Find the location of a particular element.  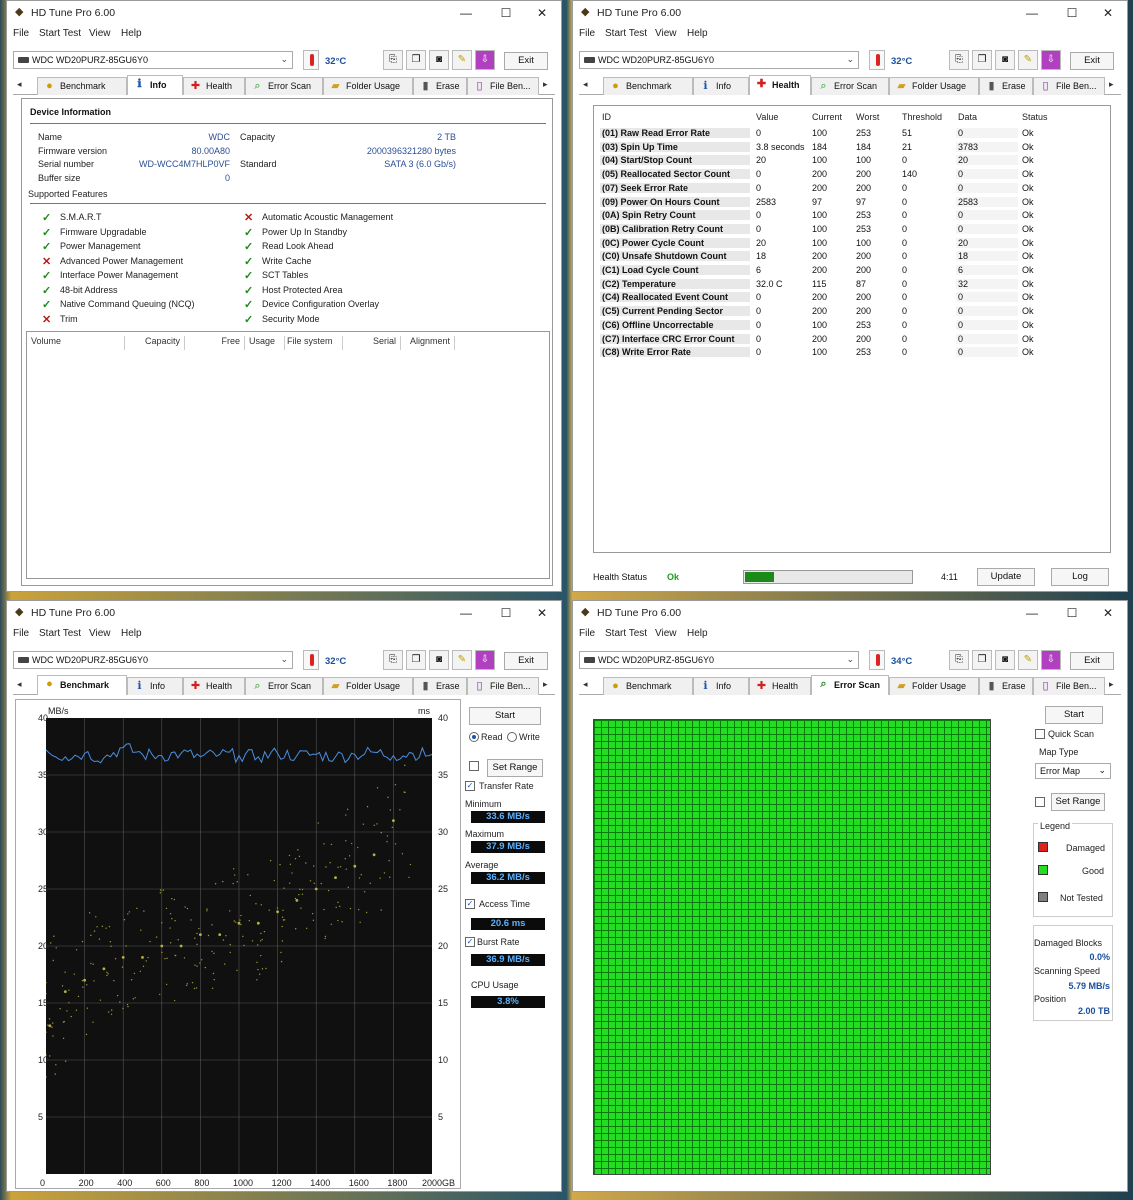

col-usage: Usage is located at coordinates (267, 343).